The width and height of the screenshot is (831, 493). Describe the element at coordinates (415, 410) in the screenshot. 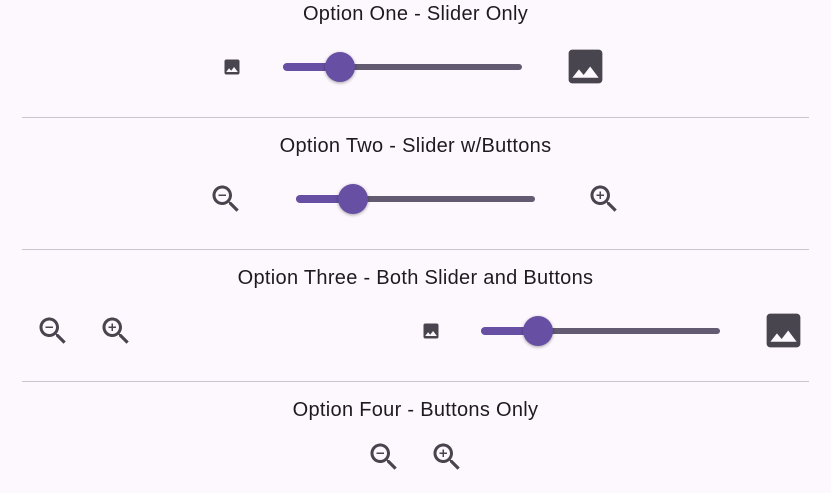

I see `section-four-title: Option Four - Buttons Only` at that location.